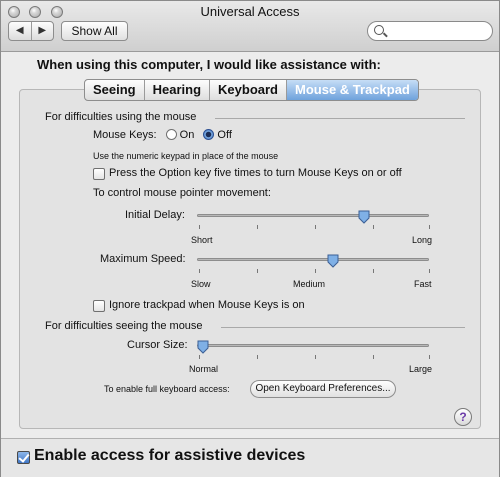 Image resolution: width=500 pixels, height=477 pixels. Describe the element at coordinates (94, 31) in the screenshot. I see `show-all-button: Show All` at that location.